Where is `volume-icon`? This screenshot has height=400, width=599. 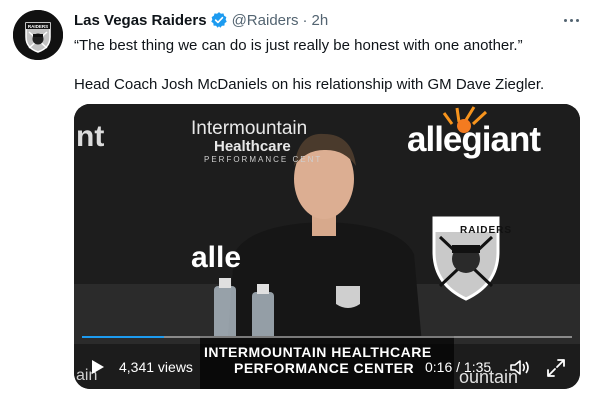 volume-icon is located at coordinates (520, 367).